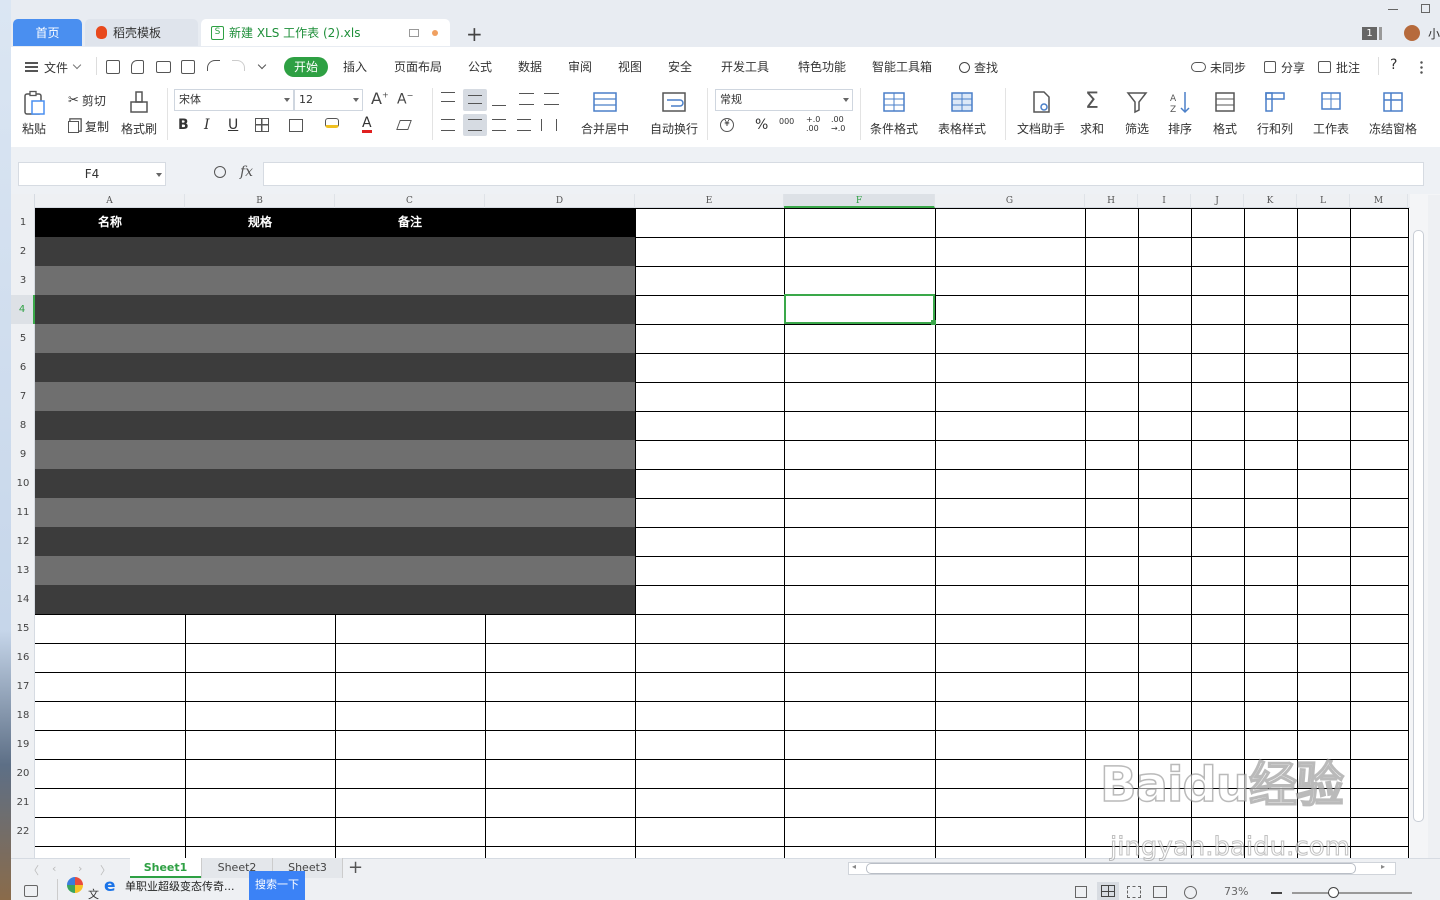 The height and width of the screenshot is (900, 1440). I want to click on formula-input, so click(843, 174).